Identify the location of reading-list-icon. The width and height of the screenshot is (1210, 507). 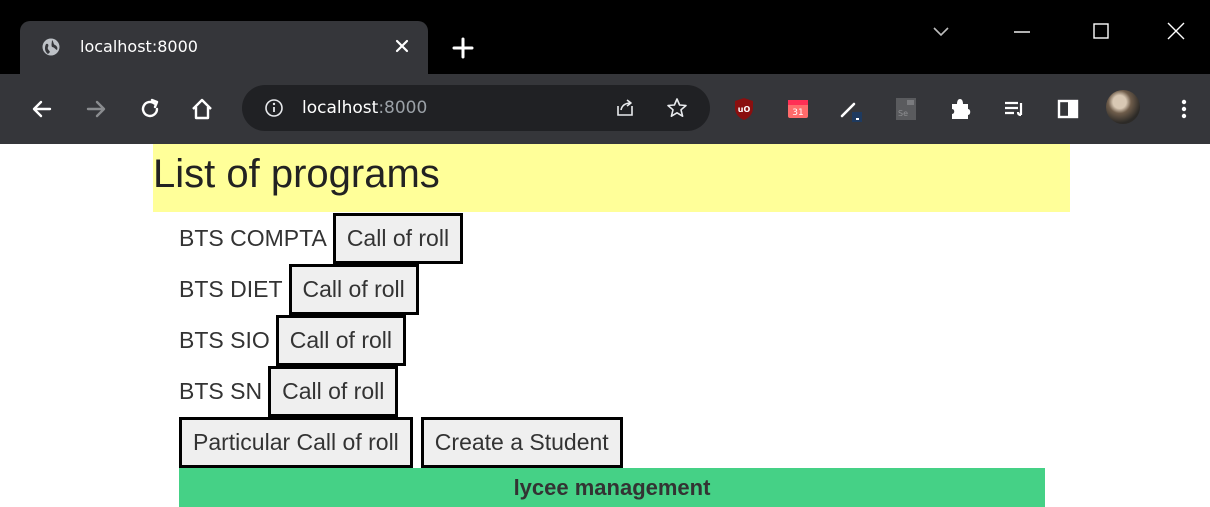
(1014, 109).